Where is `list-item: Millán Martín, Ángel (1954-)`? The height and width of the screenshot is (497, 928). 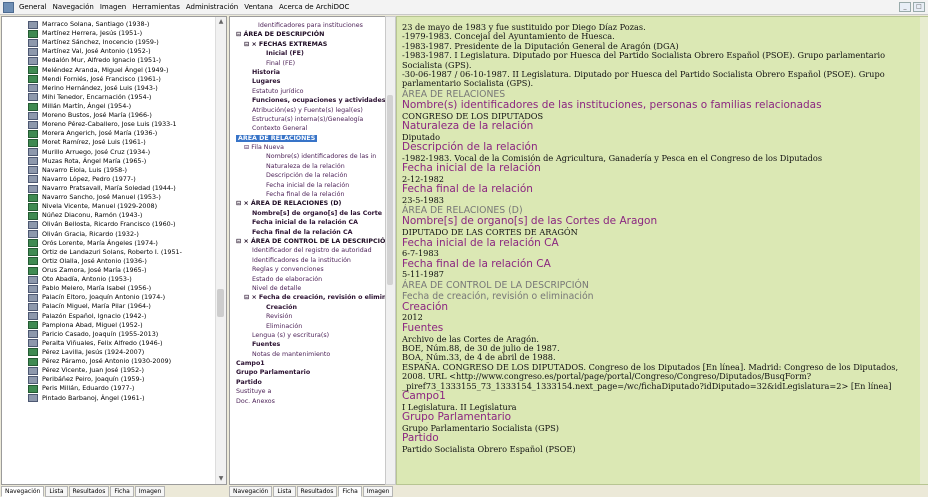 list-item: Millán Martín, Ángel (1954-) is located at coordinates (107, 106).